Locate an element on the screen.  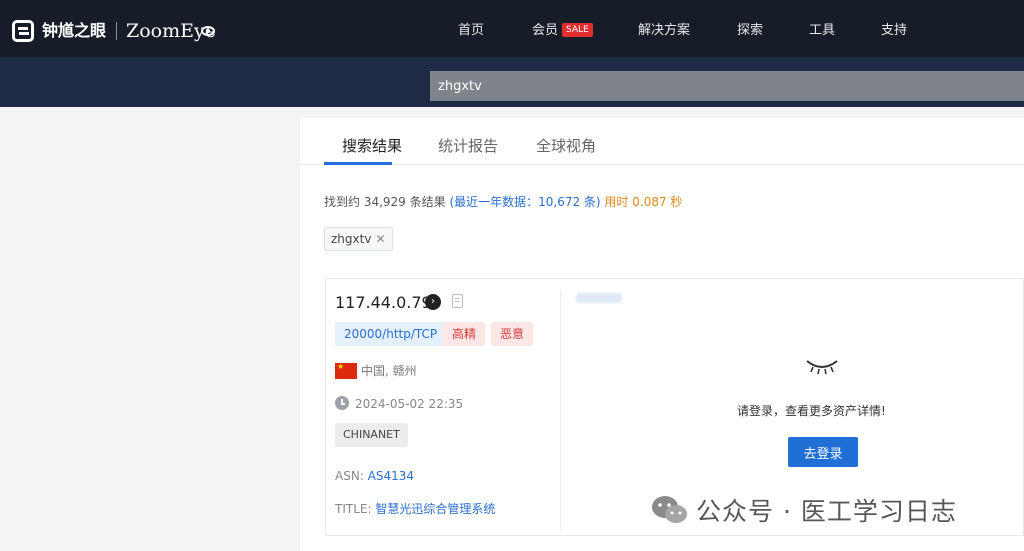
close-icon: ✕ is located at coordinates (380, 239).